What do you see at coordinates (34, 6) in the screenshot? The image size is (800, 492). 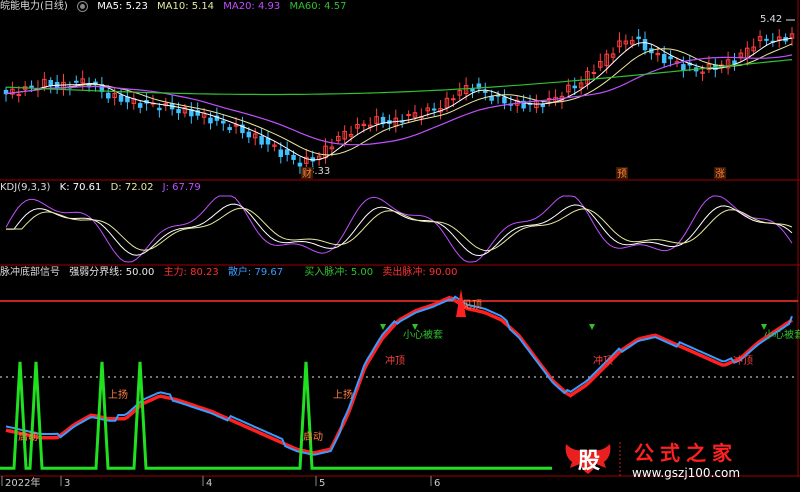 I see `stock-title: 皖能电力(日线)` at bounding box center [34, 6].